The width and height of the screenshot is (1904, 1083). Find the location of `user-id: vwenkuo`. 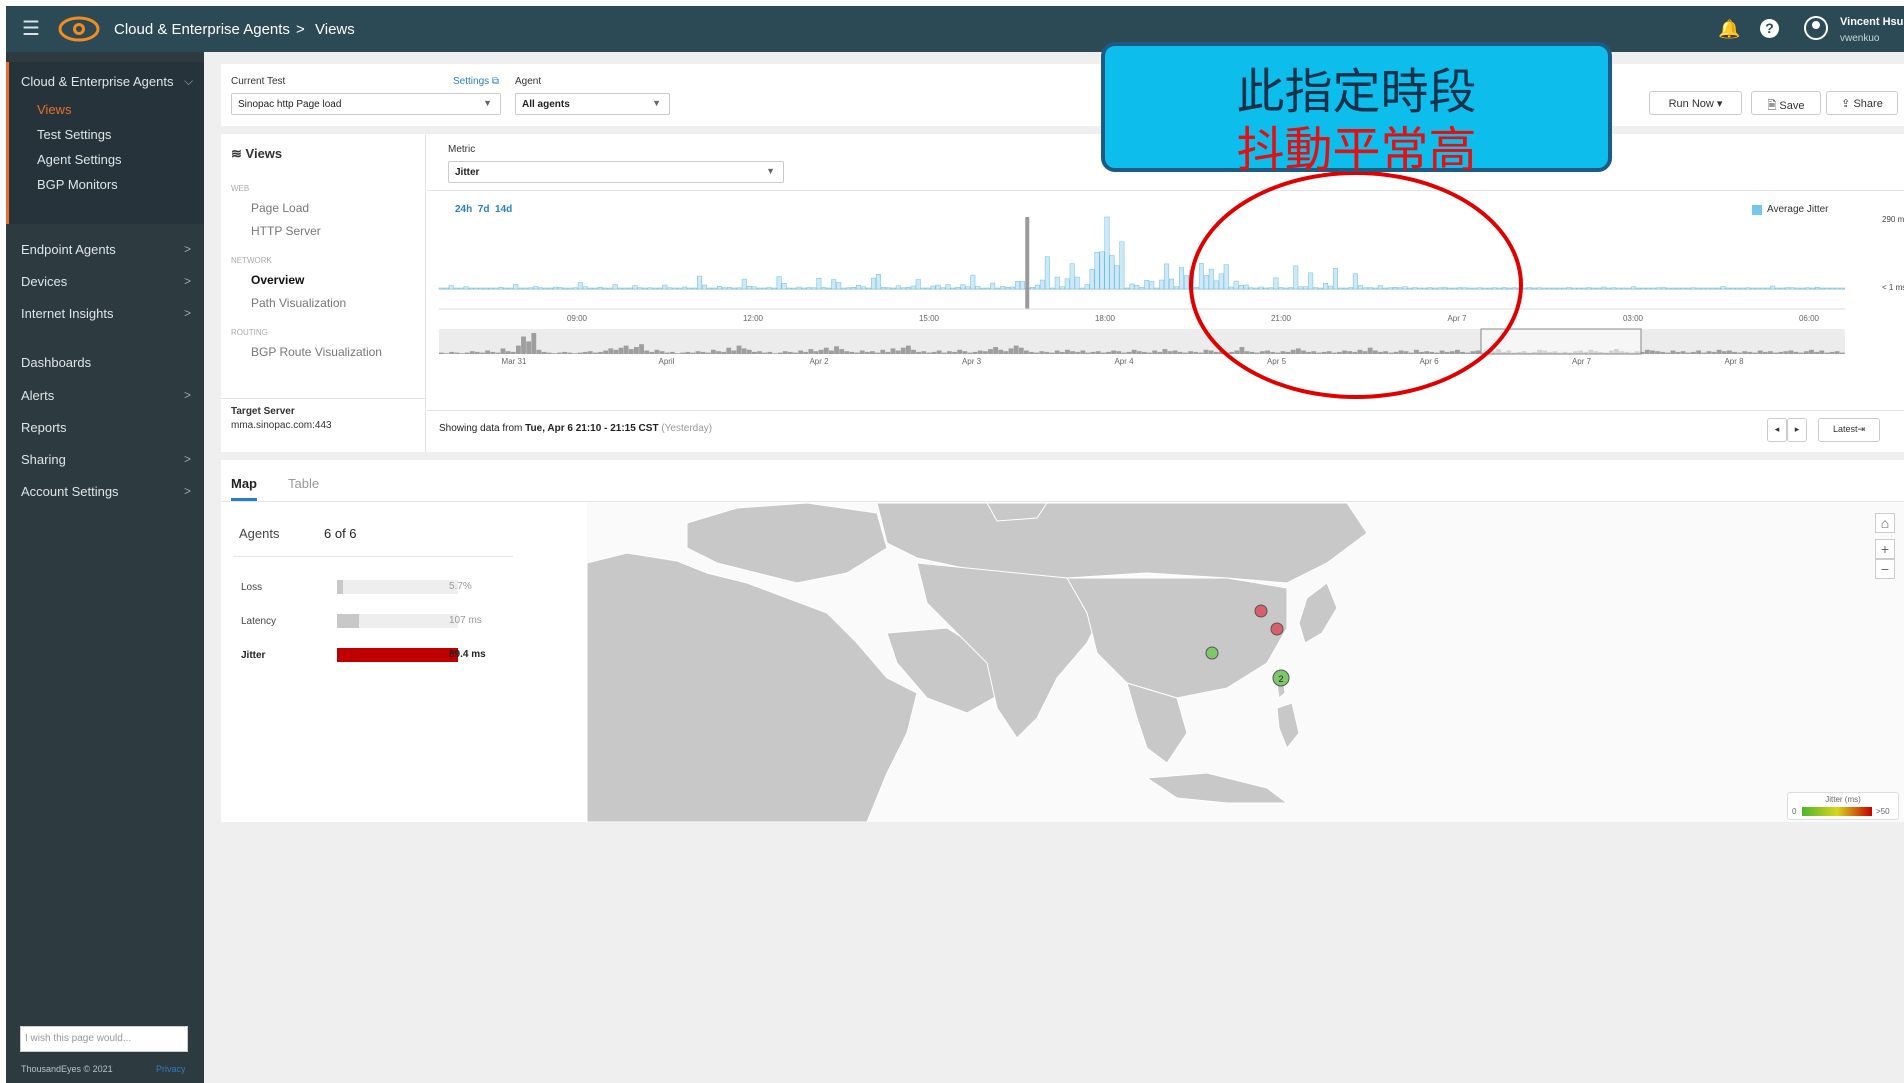

user-id: vwenkuo is located at coordinates (1860, 38).